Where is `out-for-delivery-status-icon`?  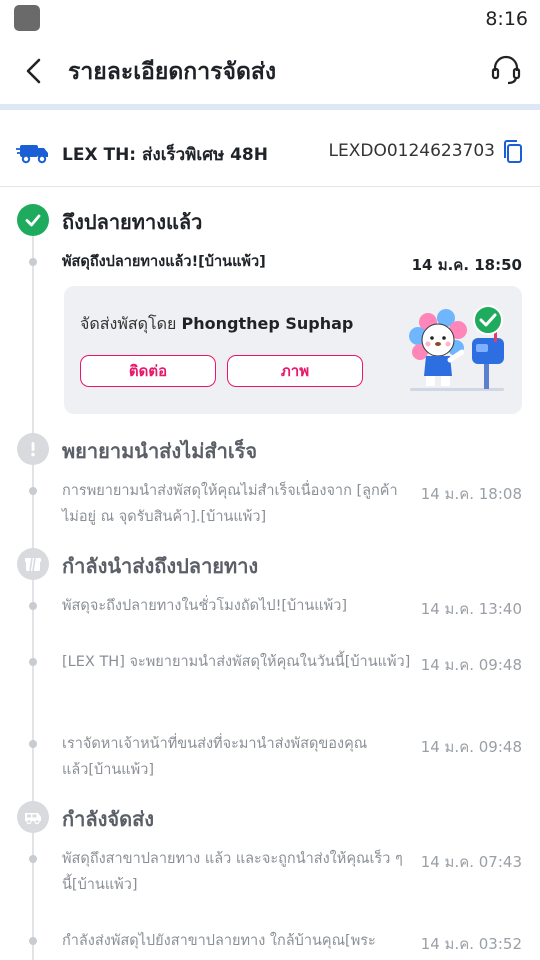 out-for-delivery-status-icon is located at coordinates (33, 564).